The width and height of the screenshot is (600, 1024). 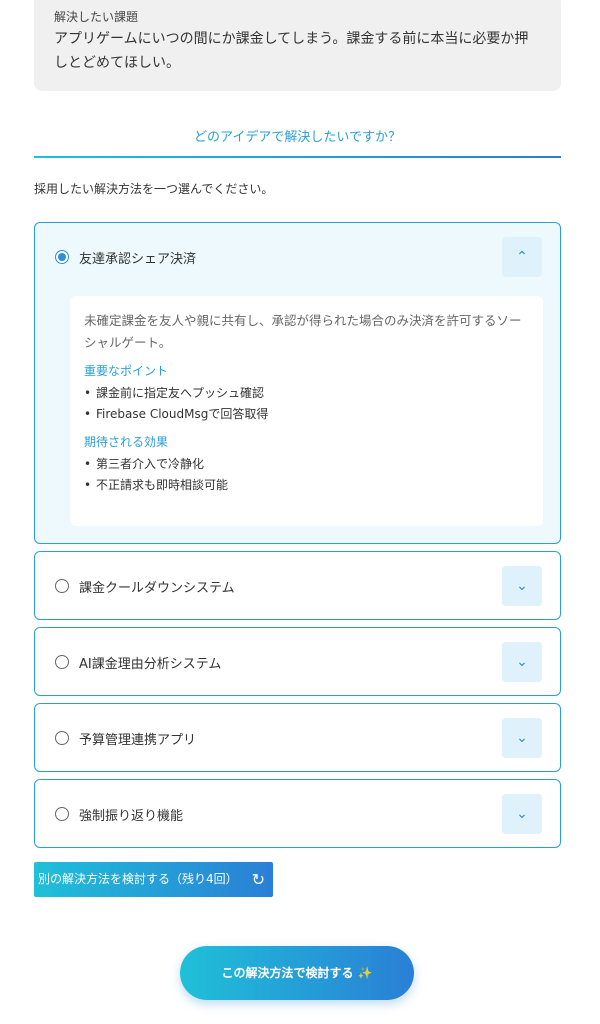 I want to click on question-heading: どのアイデアで解決したいですか？, so click(x=297, y=137).